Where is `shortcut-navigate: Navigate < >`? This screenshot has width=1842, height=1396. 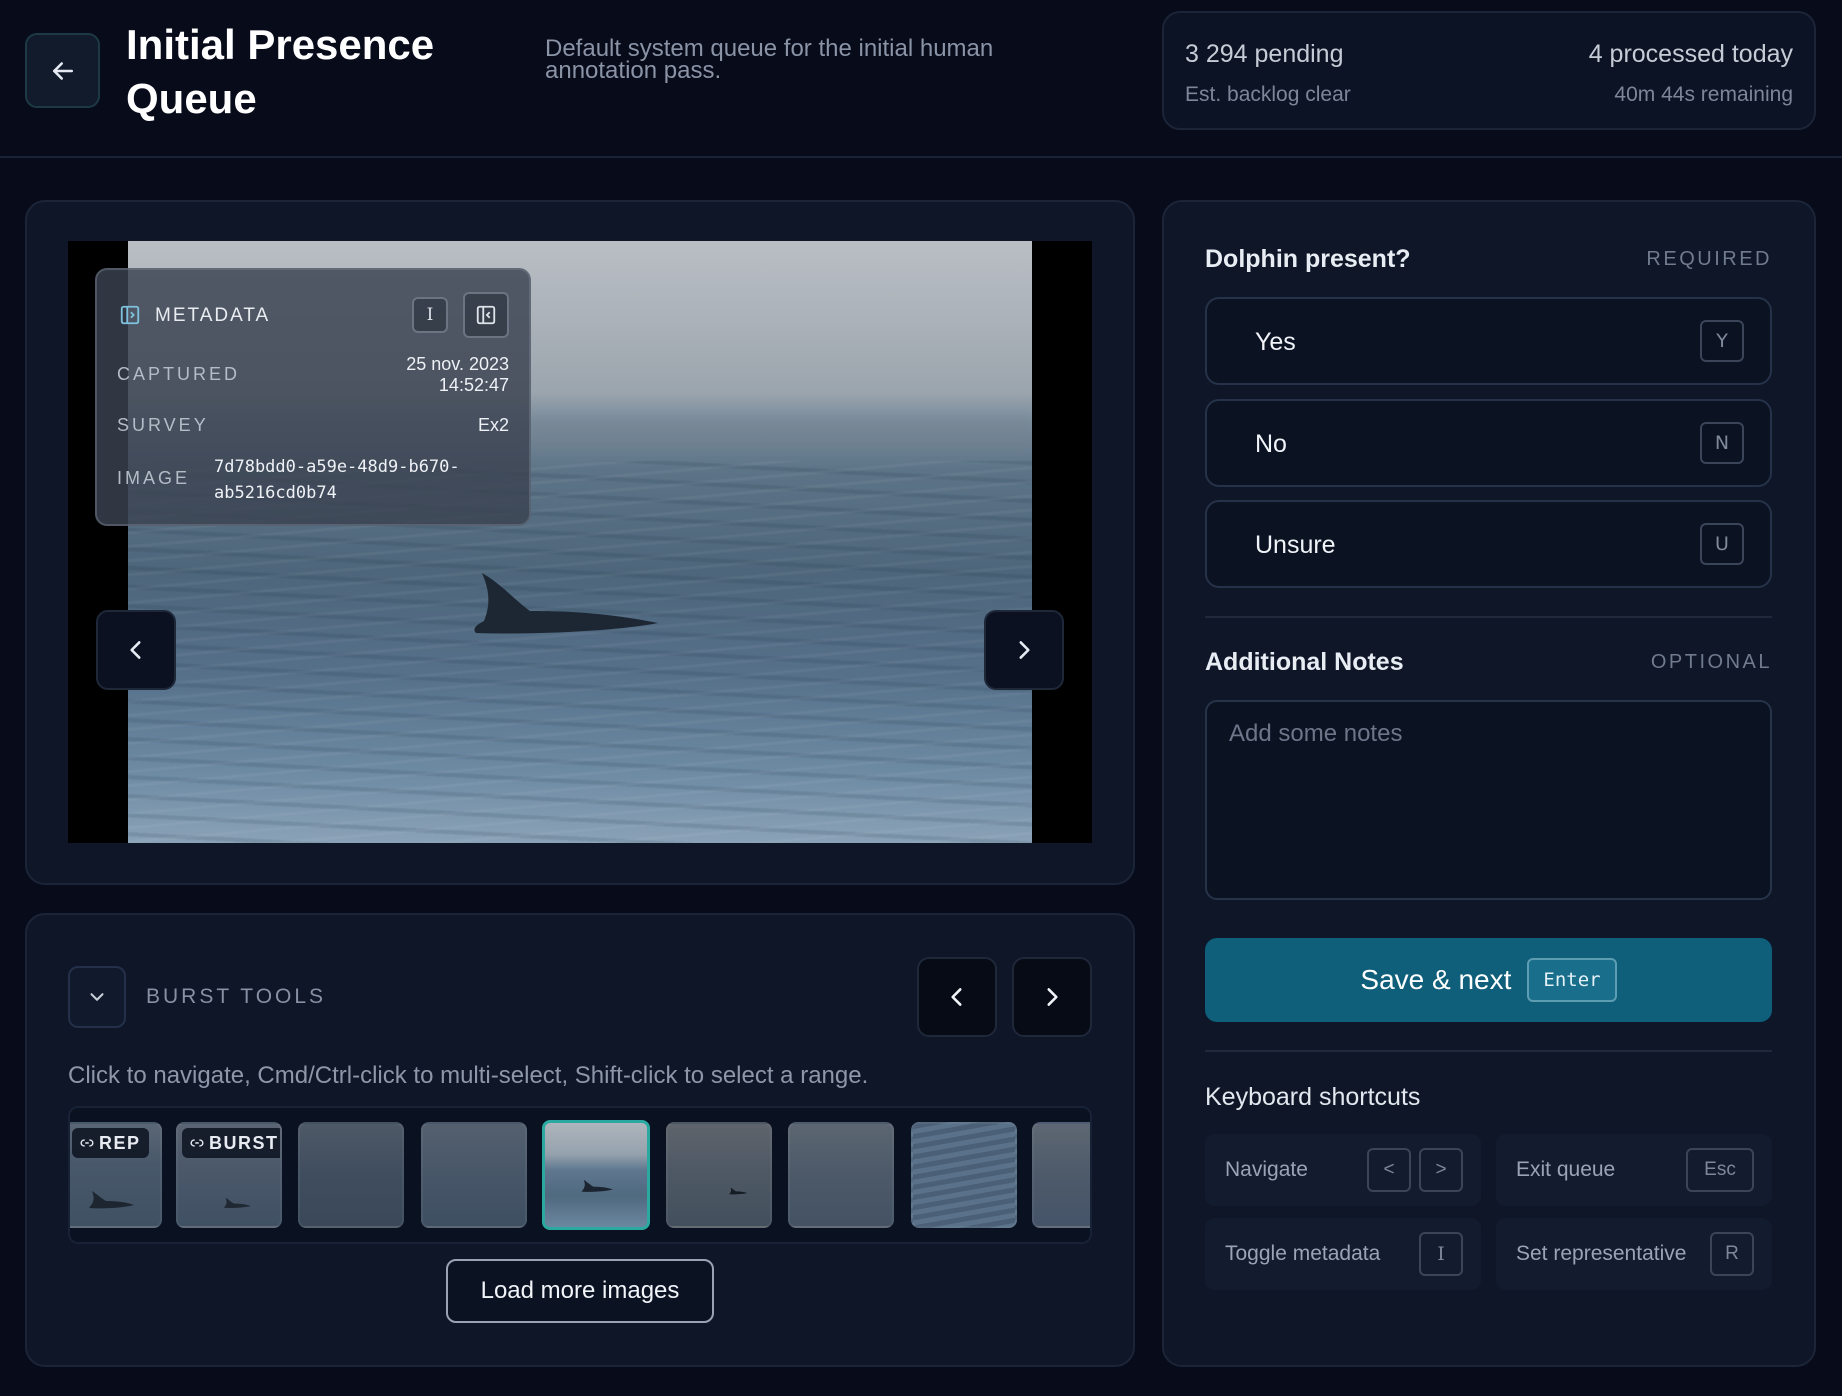 shortcut-navigate: Navigate < > is located at coordinates (1343, 1170).